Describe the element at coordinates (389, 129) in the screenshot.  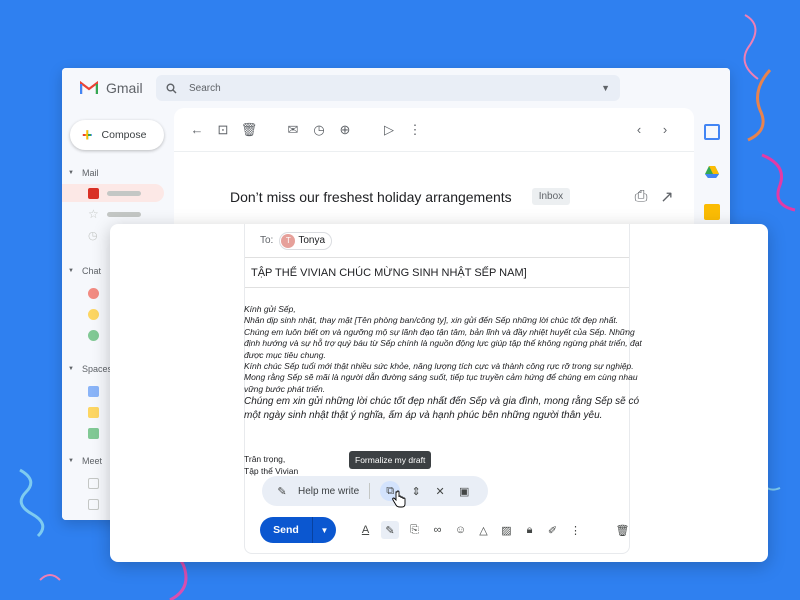
I see `label-icon: ▷` at that location.